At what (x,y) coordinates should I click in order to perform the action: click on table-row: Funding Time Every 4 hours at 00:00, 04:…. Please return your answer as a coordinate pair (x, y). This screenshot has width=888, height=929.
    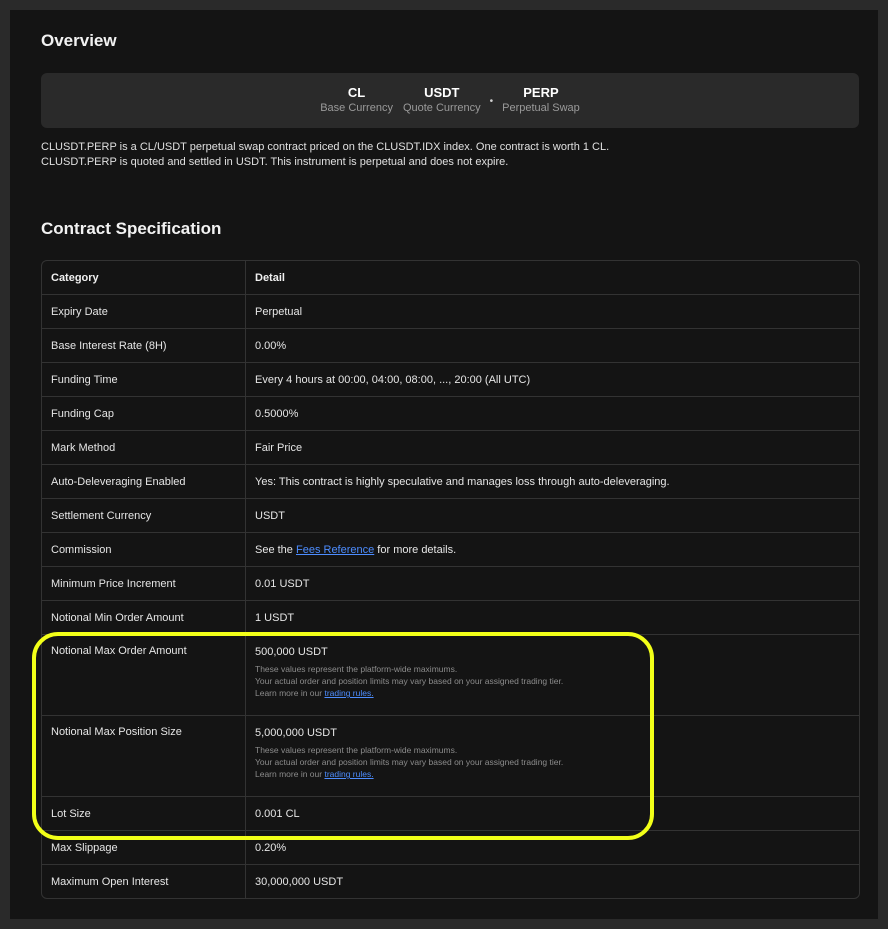
    Looking at the image, I should click on (450, 379).